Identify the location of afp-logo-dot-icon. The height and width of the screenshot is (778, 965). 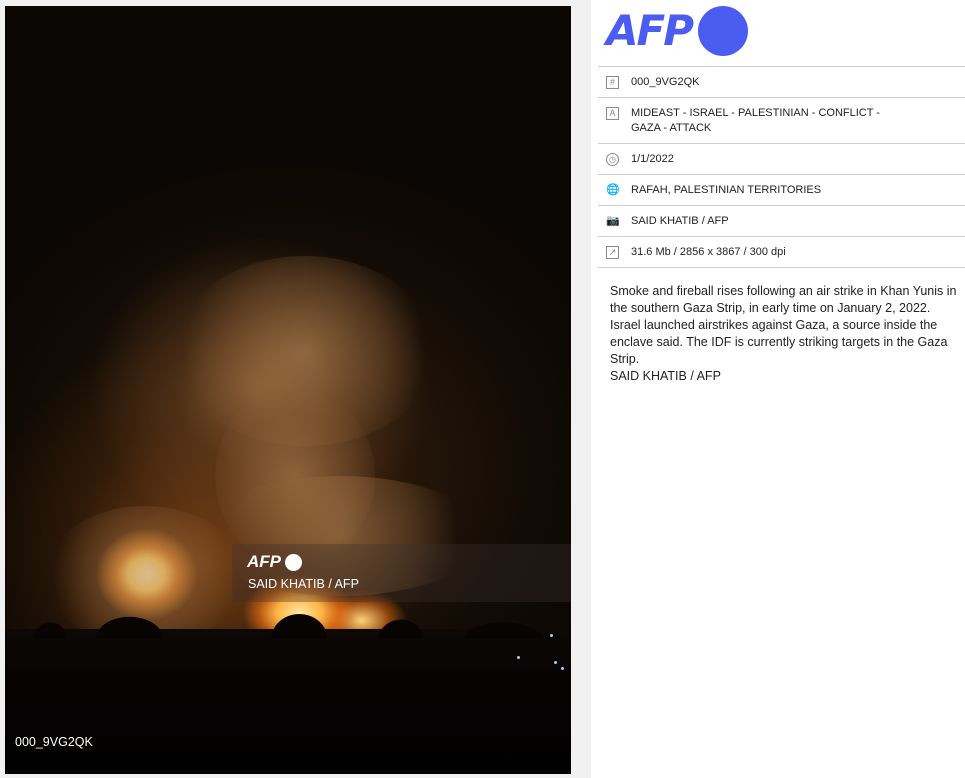
(722, 31).